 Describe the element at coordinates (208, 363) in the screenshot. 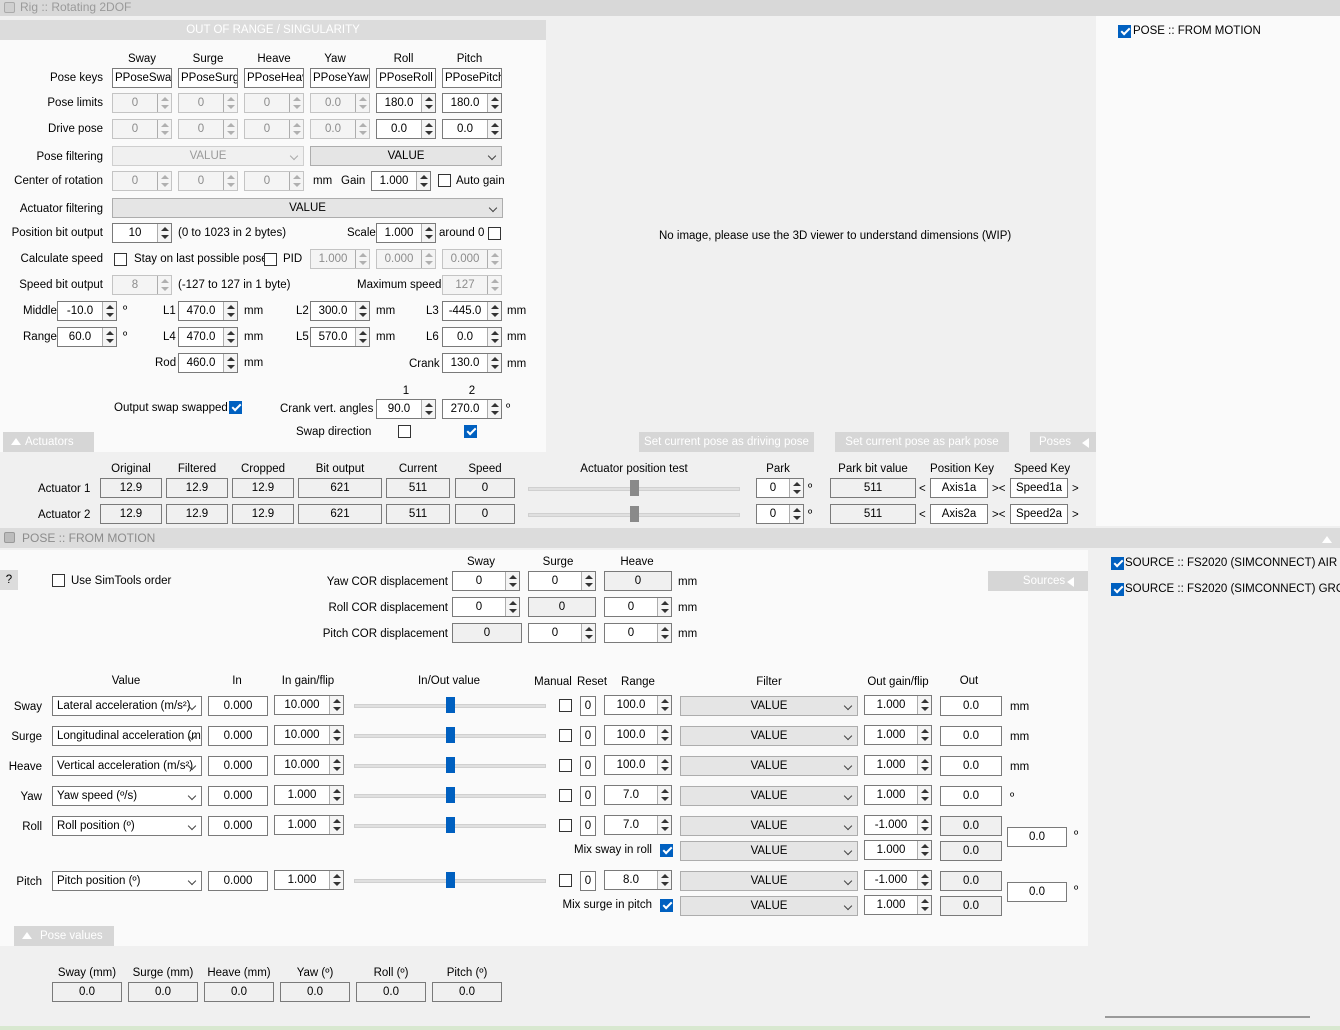

I see `rod-spinner: 460.0` at that location.